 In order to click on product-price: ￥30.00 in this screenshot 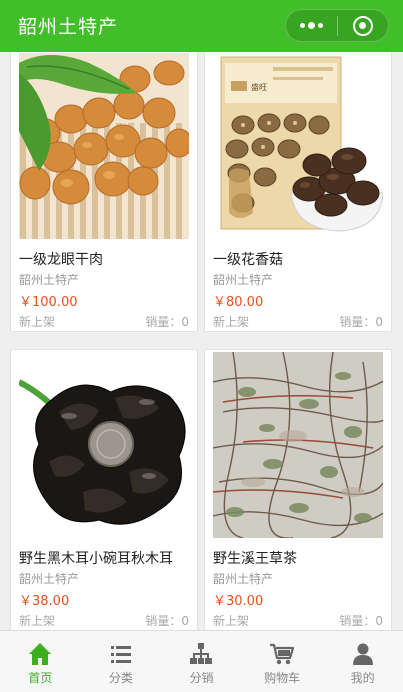, I will do `click(238, 601)`.